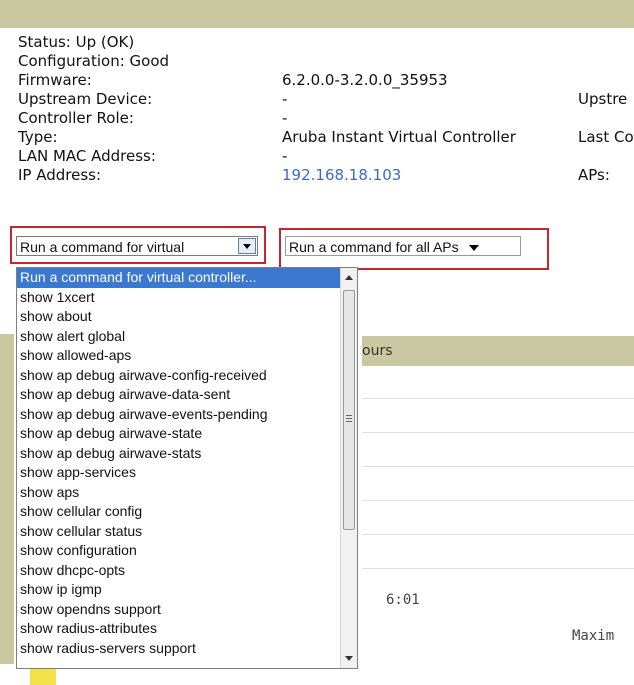 The image size is (634, 685). What do you see at coordinates (85, 99) in the screenshot?
I see `prop-label: Upstream Device:` at bounding box center [85, 99].